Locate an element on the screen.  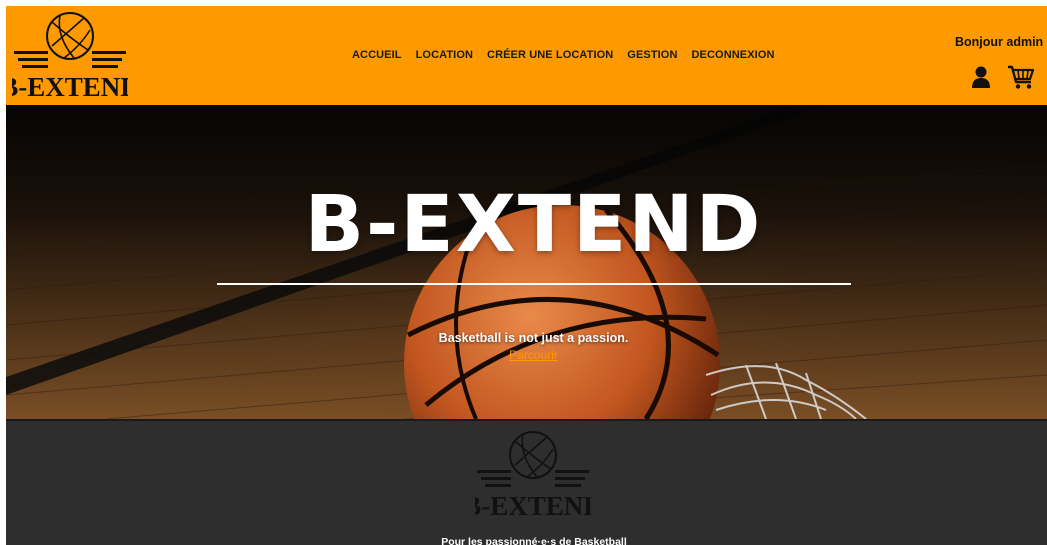
user-icon is located at coordinates (981, 77).